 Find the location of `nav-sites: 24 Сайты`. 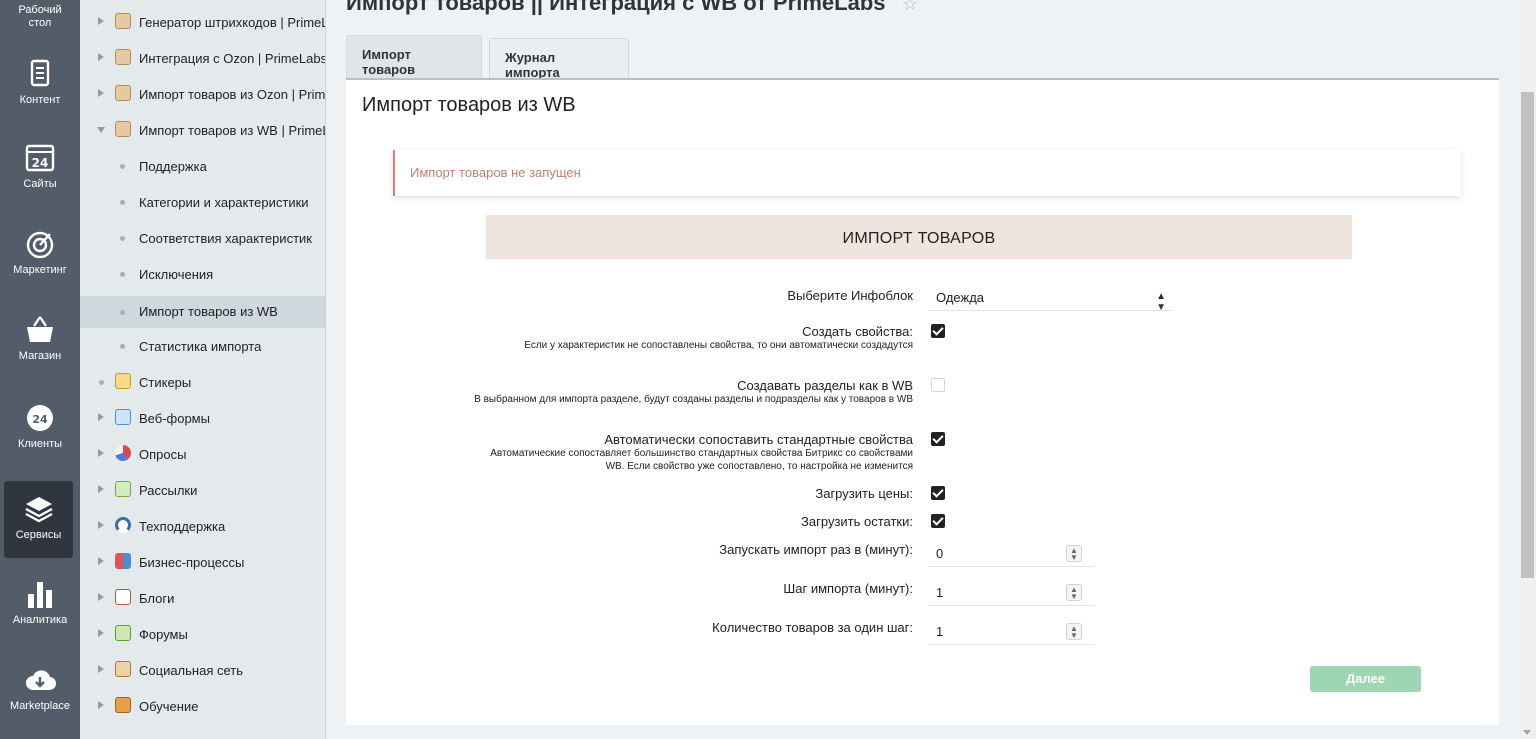

nav-sites: 24 Сайты is located at coordinates (40, 166).